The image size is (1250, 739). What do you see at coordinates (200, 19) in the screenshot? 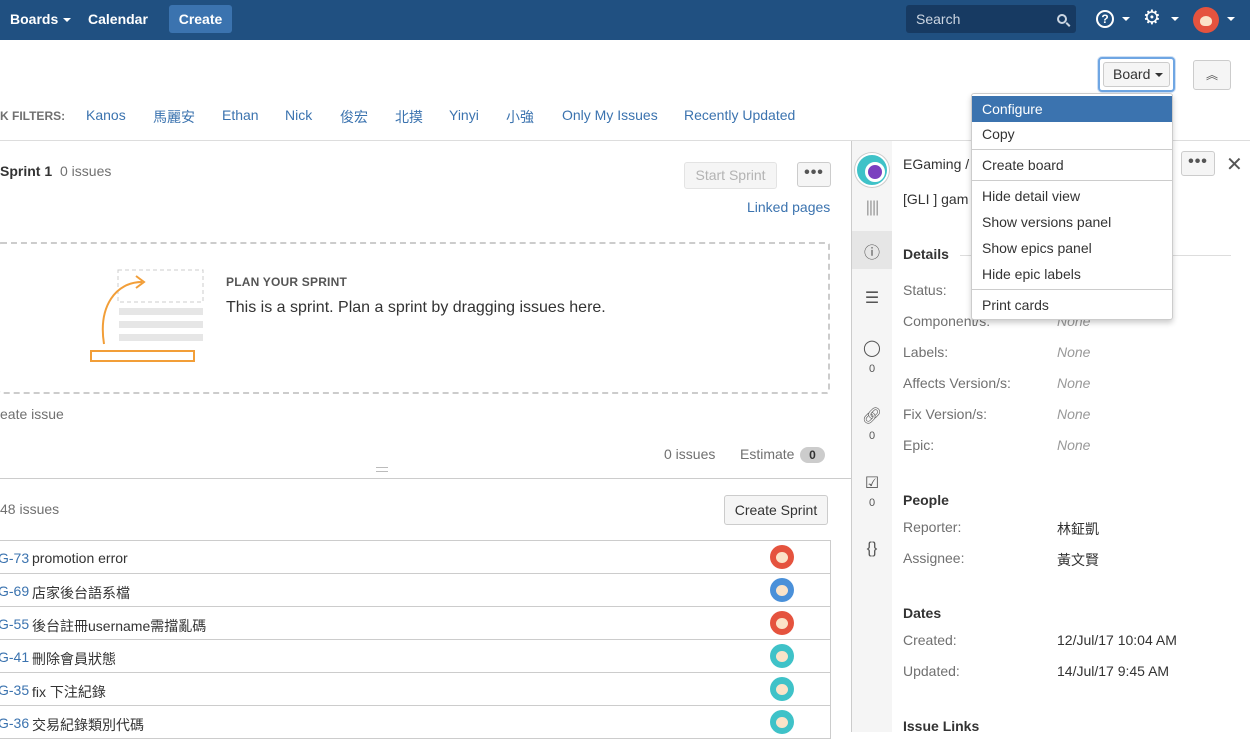
I see `create-button: Create` at bounding box center [200, 19].